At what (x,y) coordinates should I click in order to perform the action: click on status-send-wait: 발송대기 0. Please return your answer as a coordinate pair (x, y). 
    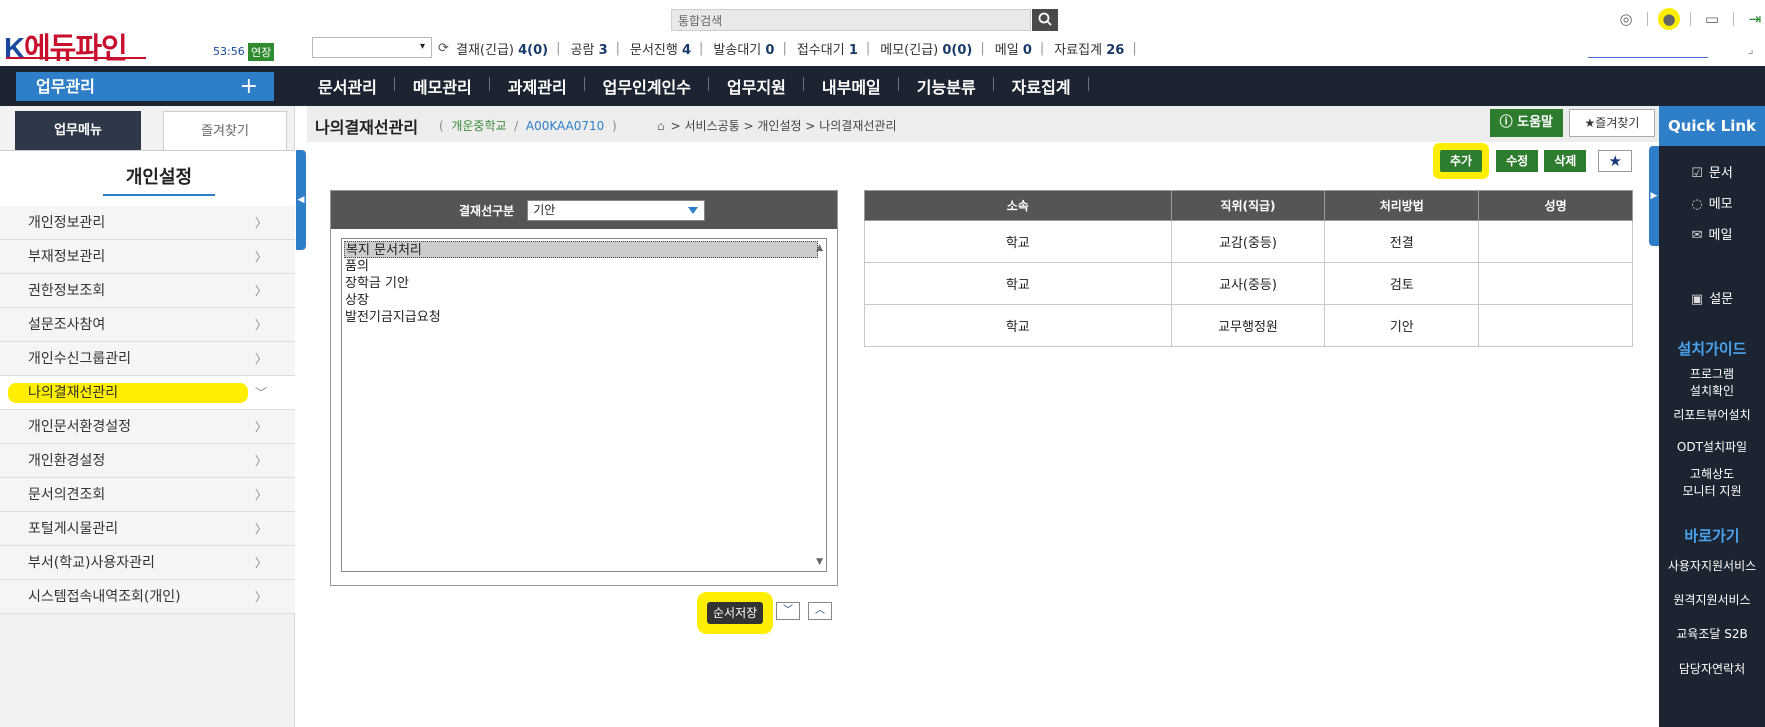
    Looking at the image, I should click on (743, 48).